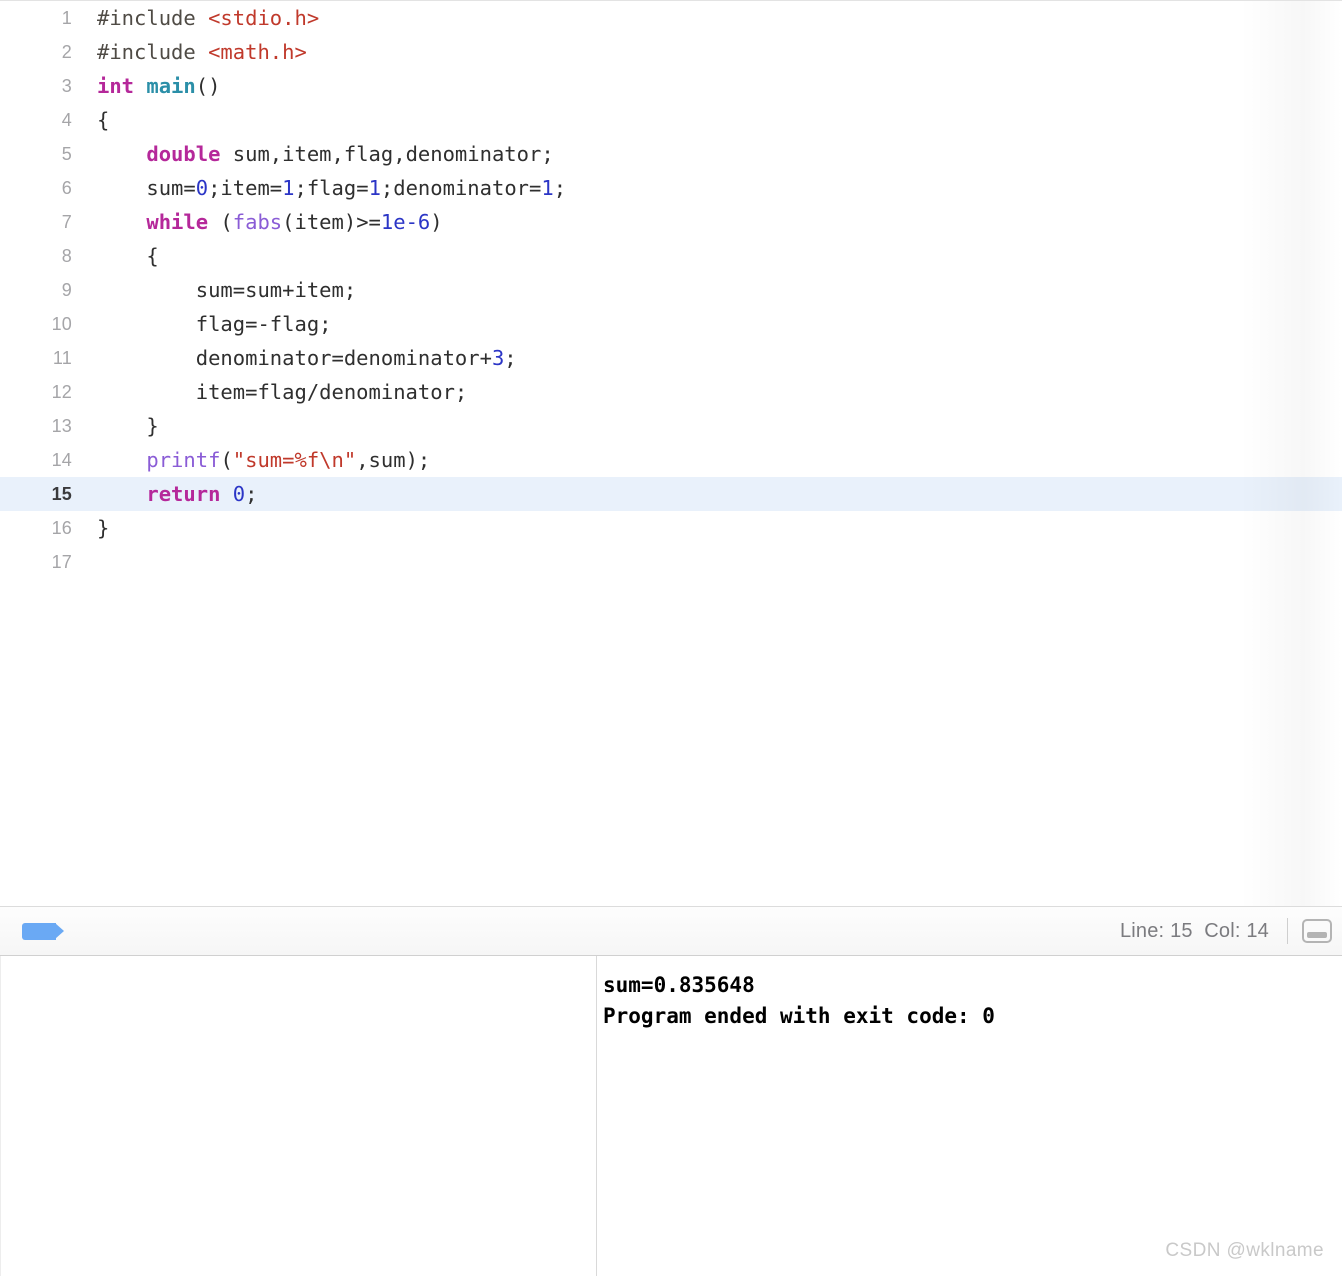 The image size is (1342, 1276). I want to click on code-token-plain: item=flag/denominator;, so click(282, 392).